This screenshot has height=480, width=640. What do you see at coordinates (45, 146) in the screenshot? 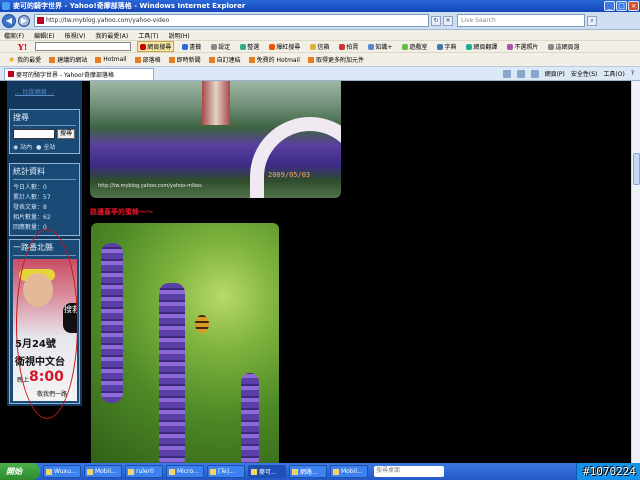
I see `radio-all: ● 全站` at bounding box center [45, 146].